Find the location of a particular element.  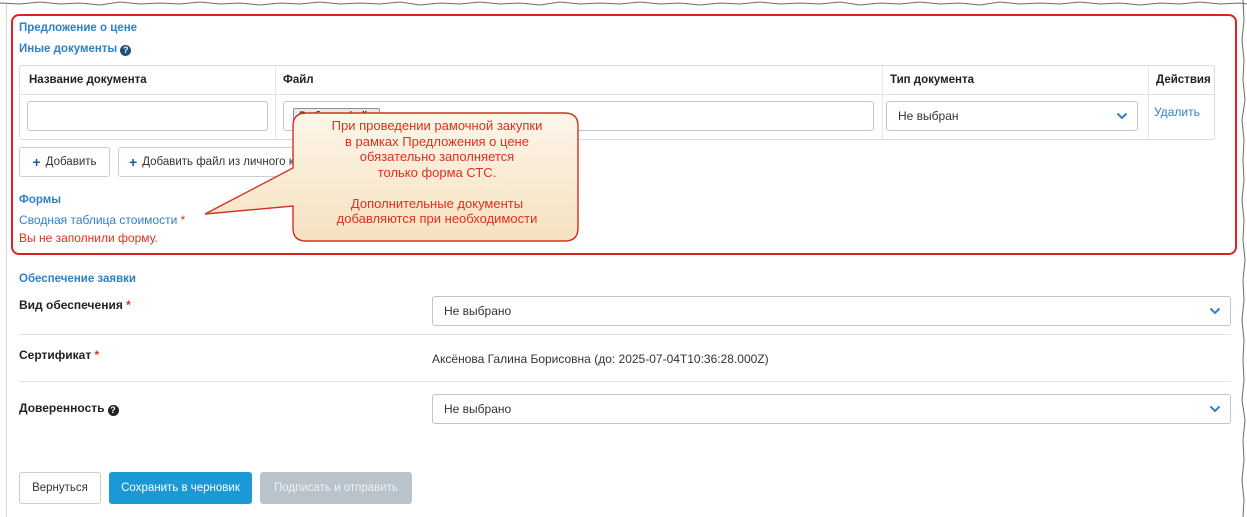

column-header-doc-type: Тип документа is located at coordinates (932, 80).